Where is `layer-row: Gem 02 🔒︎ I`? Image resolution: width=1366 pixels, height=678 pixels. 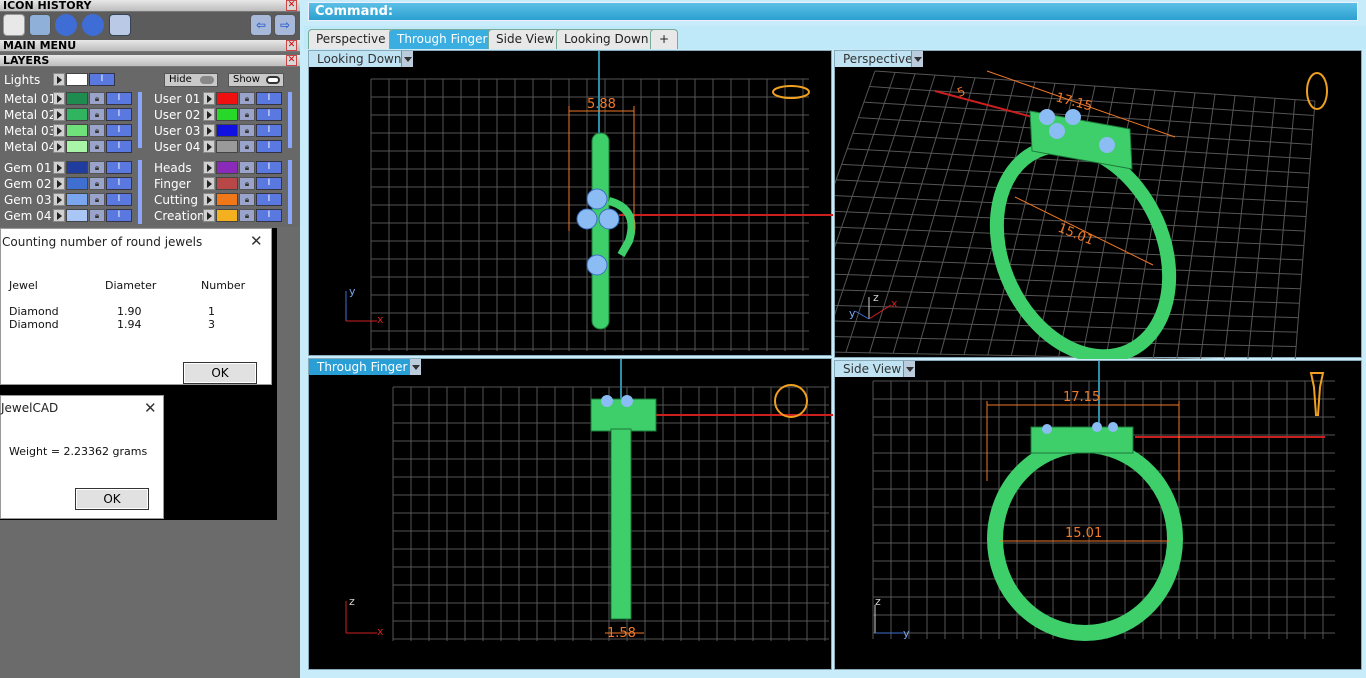 layer-row: Gem 02 🔒︎ I is located at coordinates (66, 183).